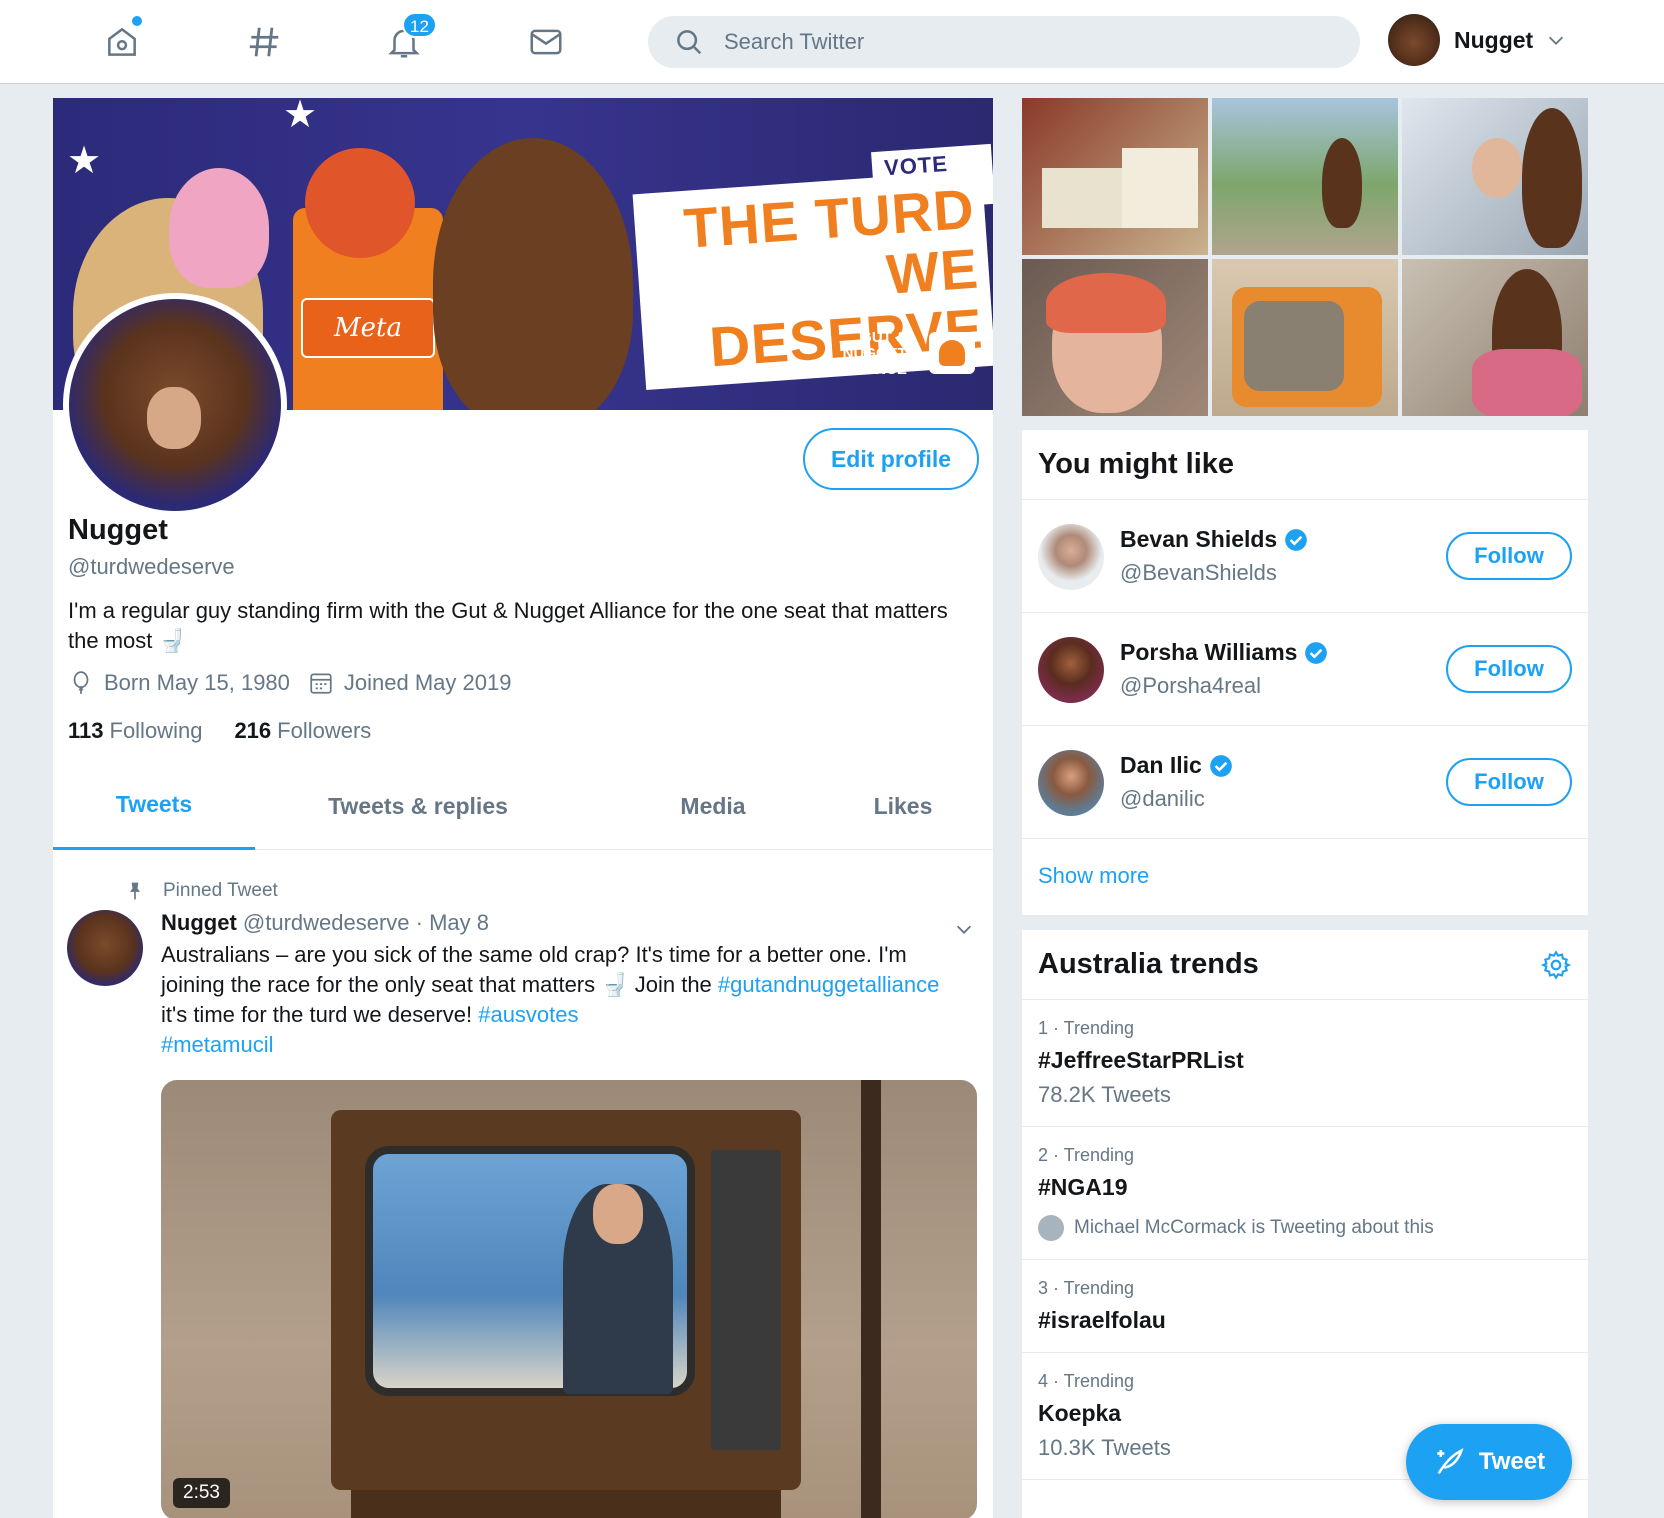  I want to click on alliance-line-1: GUT &, so click(883, 337).